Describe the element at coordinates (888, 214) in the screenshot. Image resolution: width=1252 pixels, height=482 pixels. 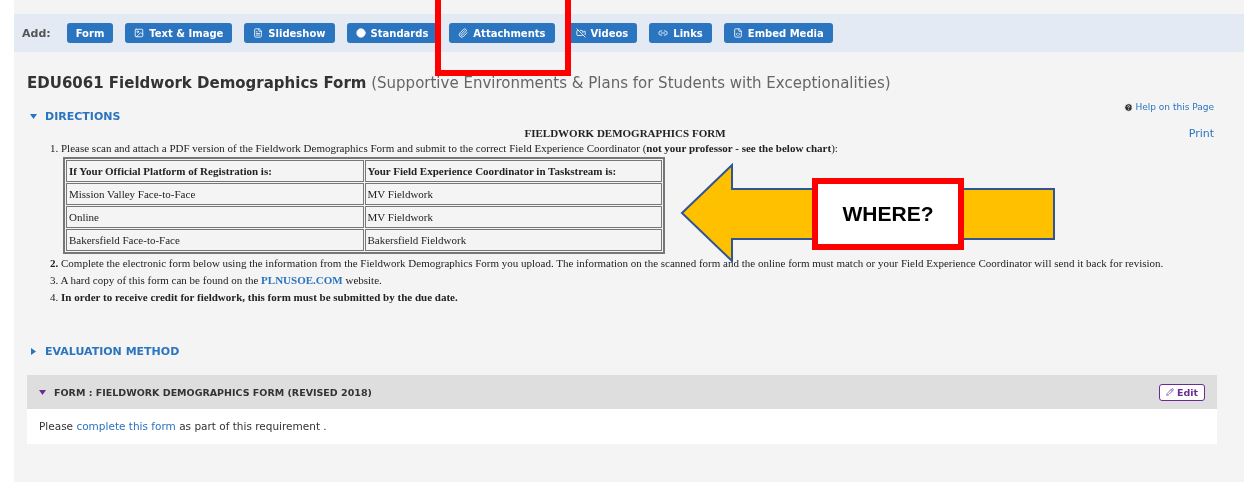
I see `callout-text: WHERE?` at that location.